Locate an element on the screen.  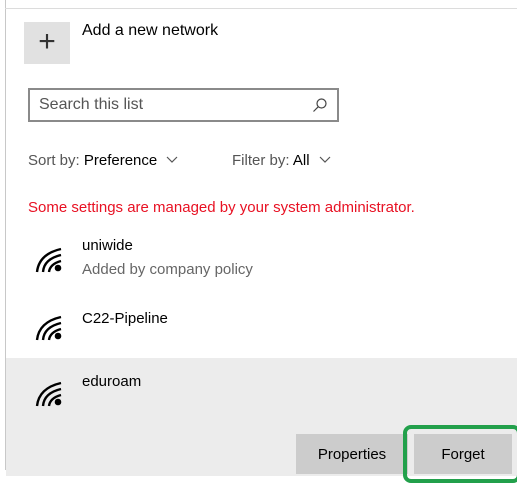
add-network-button: + is located at coordinates (47, 43).